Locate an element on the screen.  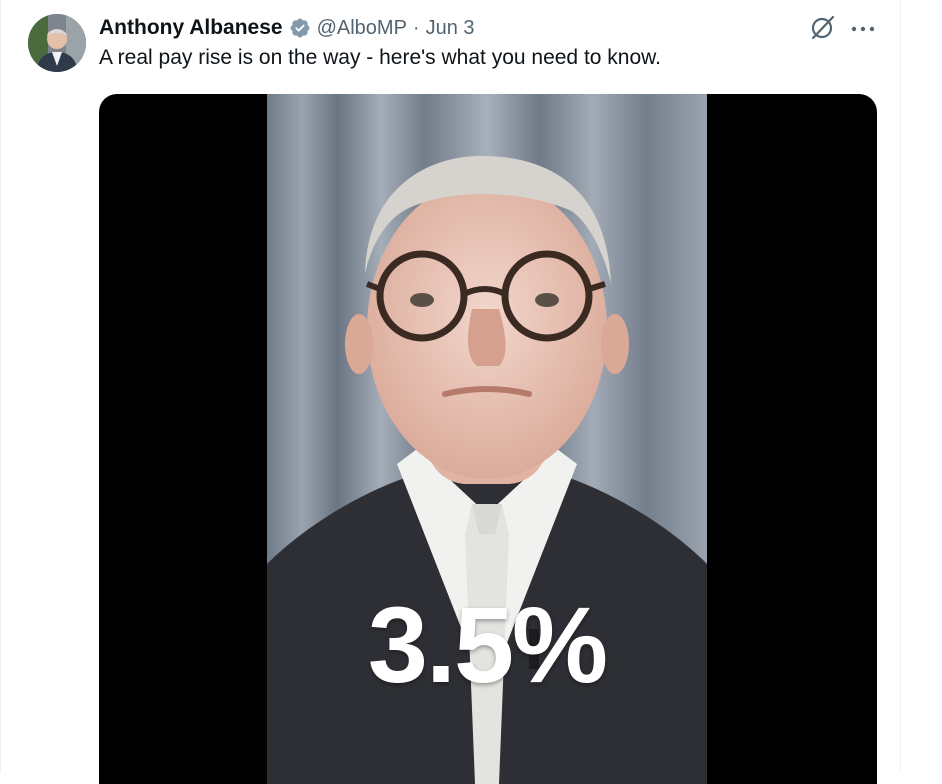
grok-button is located at coordinates (823, 29).